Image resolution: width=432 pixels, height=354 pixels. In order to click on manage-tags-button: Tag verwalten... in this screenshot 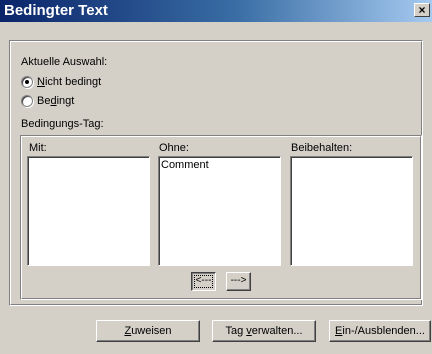, I will do `click(264, 331)`.